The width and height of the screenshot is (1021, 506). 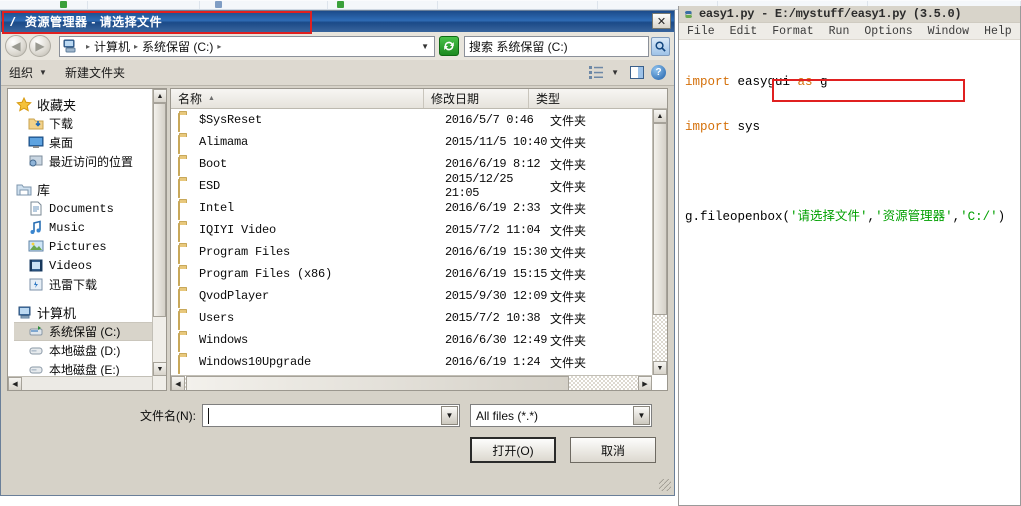 What do you see at coordinates (24, 189) in the screenshot?
I see `library-icon` at bounding box center [24, 189].